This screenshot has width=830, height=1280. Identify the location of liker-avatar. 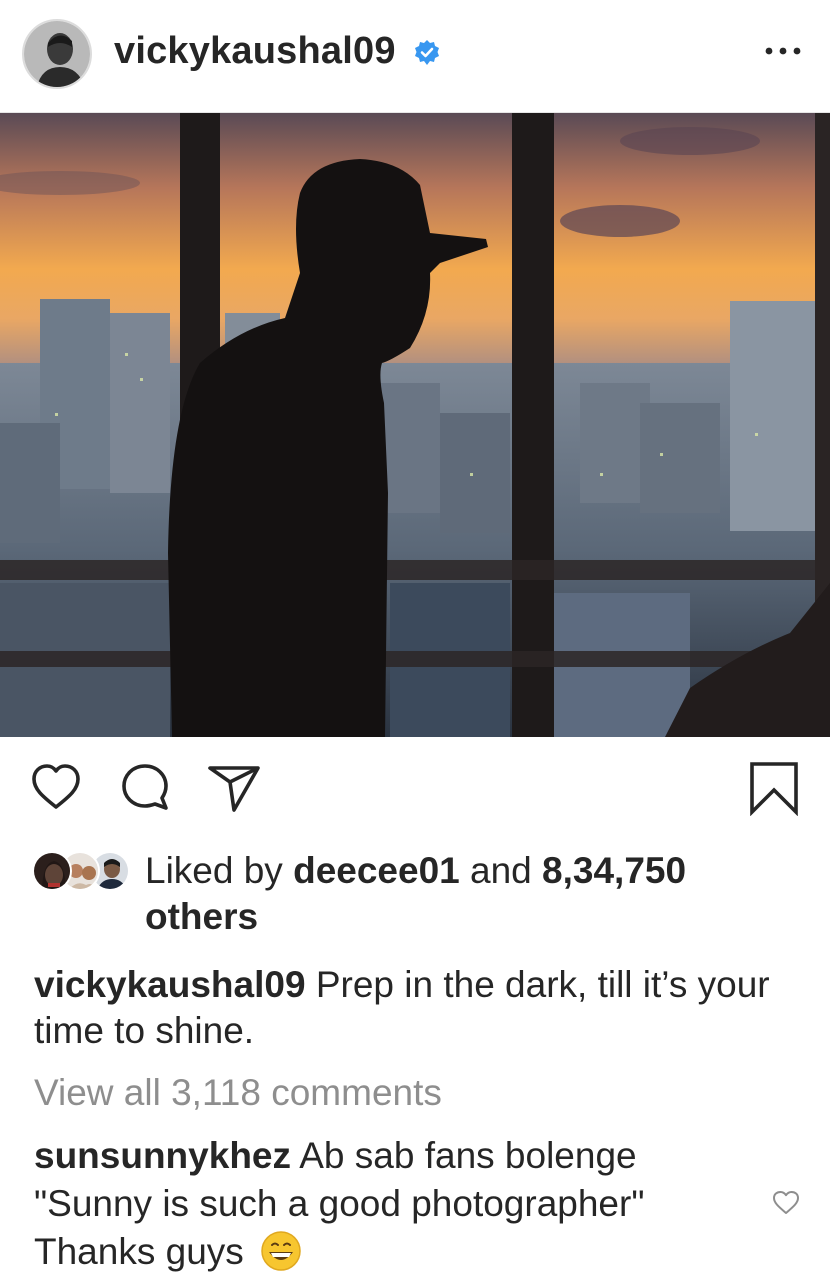
(52, 871).